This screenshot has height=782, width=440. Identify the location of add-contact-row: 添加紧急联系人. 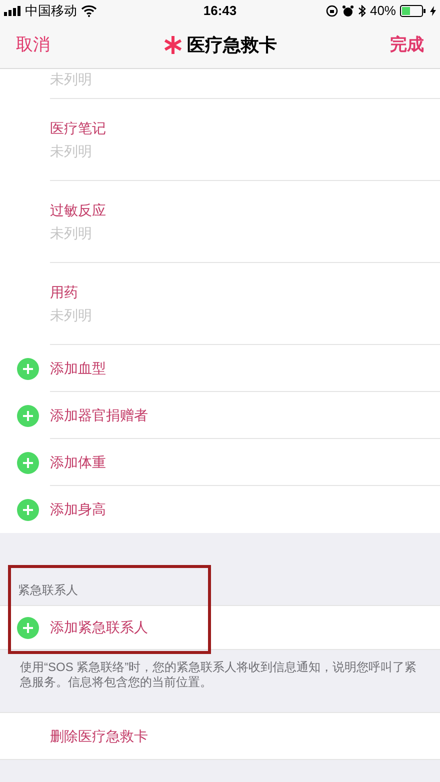
(99, 627).